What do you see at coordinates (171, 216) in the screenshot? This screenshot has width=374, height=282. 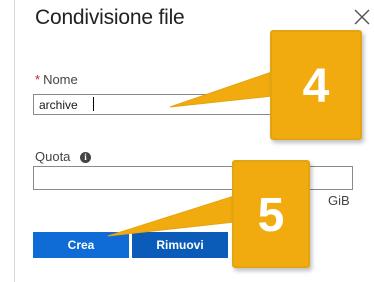 I see `callout-5-pointer` at bounding box center [171, 216].